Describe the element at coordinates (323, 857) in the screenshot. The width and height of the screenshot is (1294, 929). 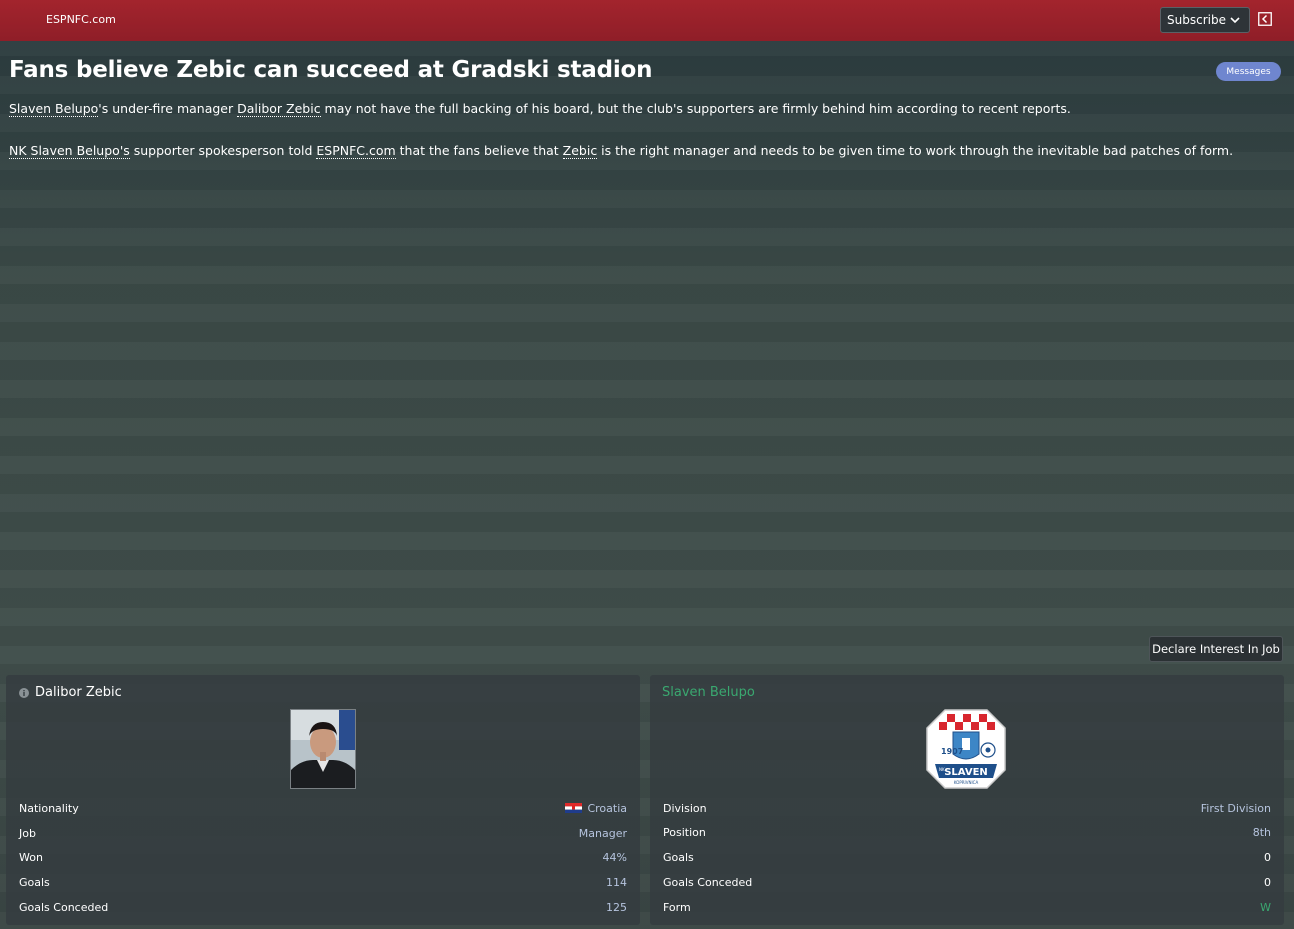
I see `manager-row-won: Won 44%` at that location.